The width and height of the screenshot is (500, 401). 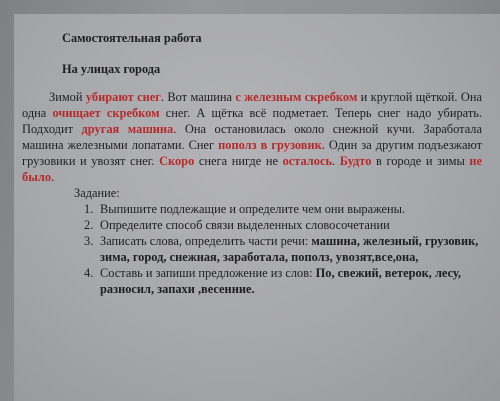 What do you see at coordinates (355, 161) in the screenshot?
I see `highlighted-phrase: Будто` at bounding box center [355, 161].